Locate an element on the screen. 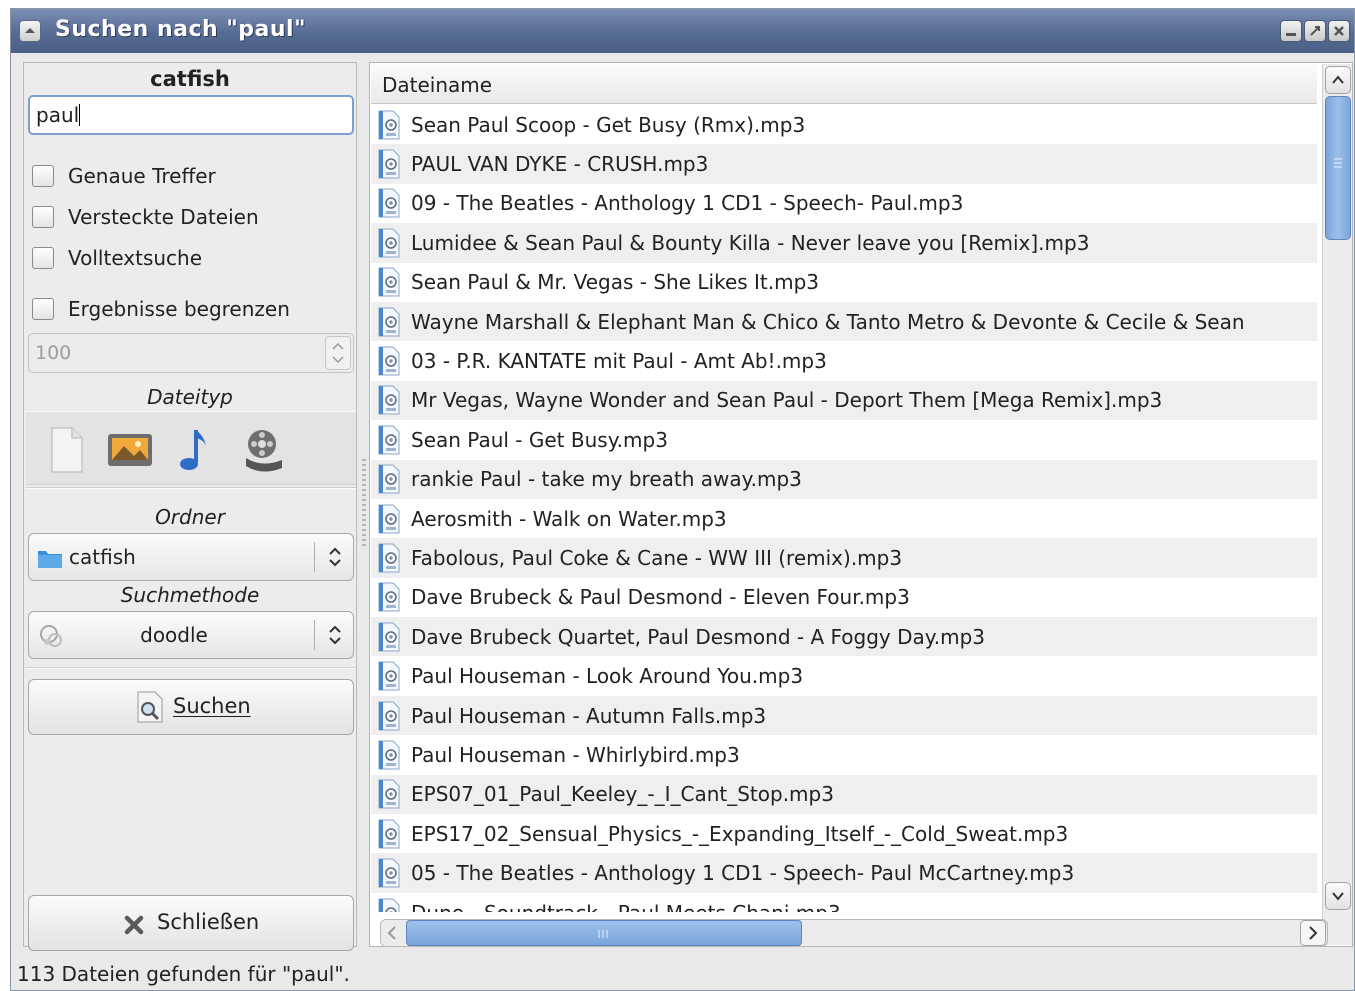 Image resolution: width=1355 pixels, height=991 pixels. option-limit-results: Ergebnisse begrenzen is located at coordinates (161, 309).